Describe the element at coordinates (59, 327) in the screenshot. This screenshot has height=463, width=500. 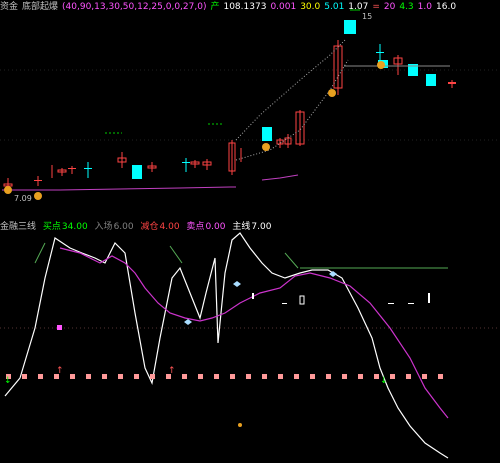
I see `magenta-marker` at that location.